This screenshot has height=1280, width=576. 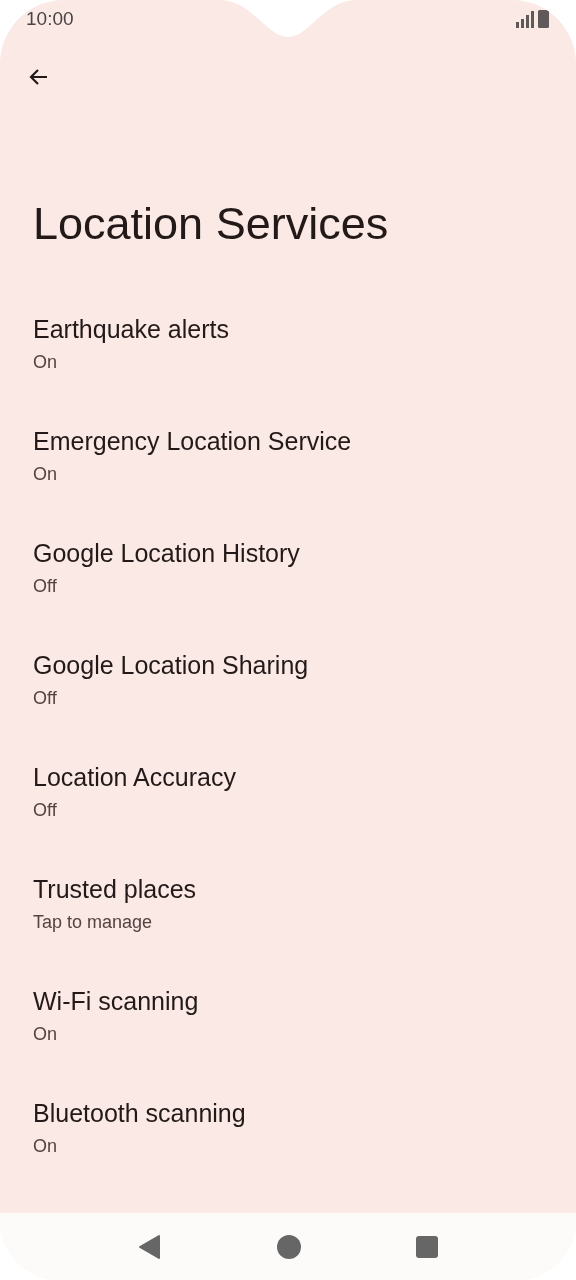 I want to click on settings-item: Trusted places Tap to manage, so click(x=288, y=906).